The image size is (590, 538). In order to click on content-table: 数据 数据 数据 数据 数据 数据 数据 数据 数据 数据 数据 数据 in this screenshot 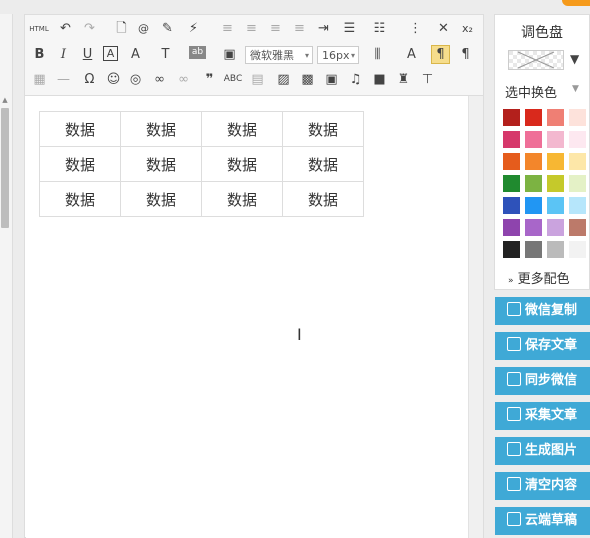, I will do `click(201, 164)`.